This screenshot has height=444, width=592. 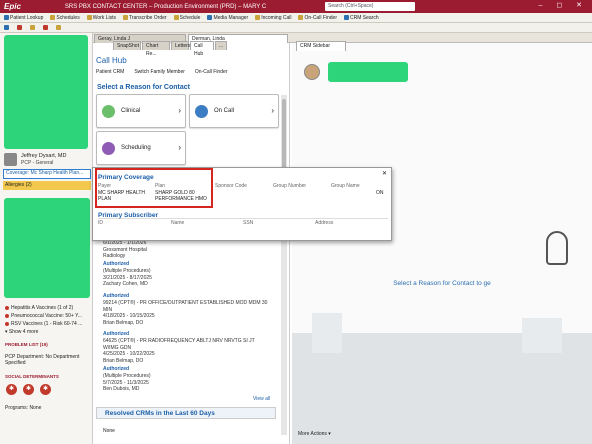 I want to click on toolbar-on-call-finder: On-Call Finder, so click(x=317, y=18).